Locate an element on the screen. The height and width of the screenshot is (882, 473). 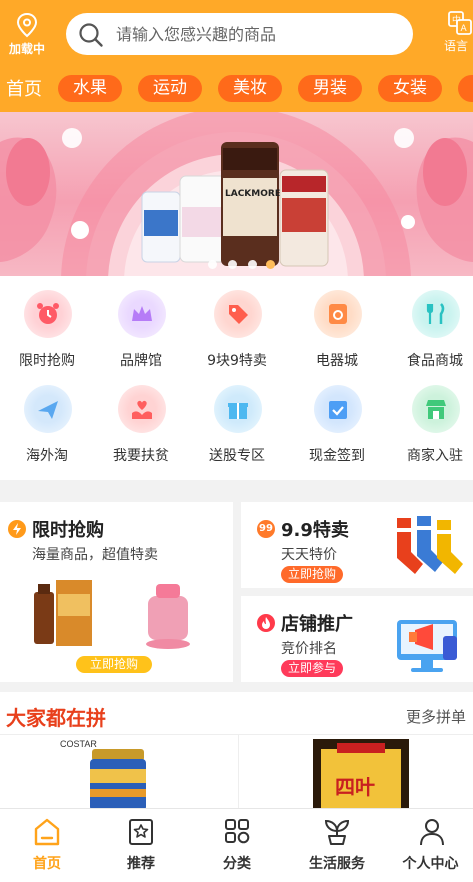
location-selector: 加载中 is located at coordinates (27, 34).